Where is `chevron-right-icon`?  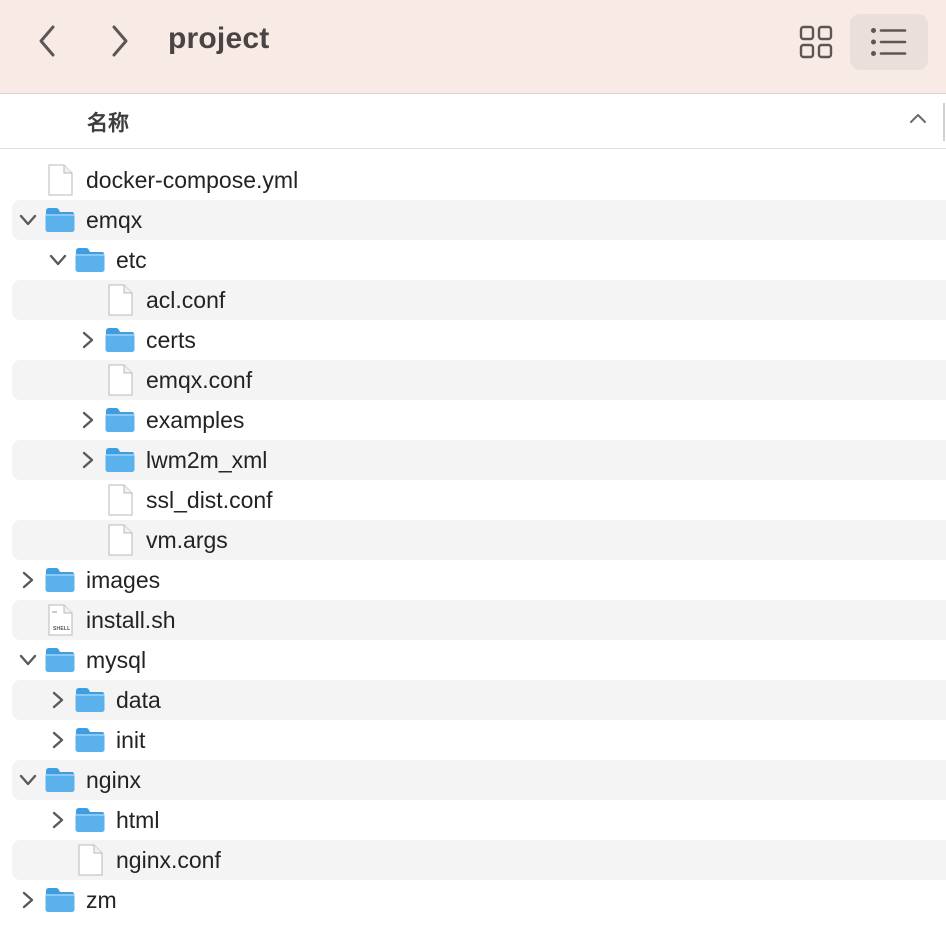
chevron-right-icon is located at coordinates (120, 41).